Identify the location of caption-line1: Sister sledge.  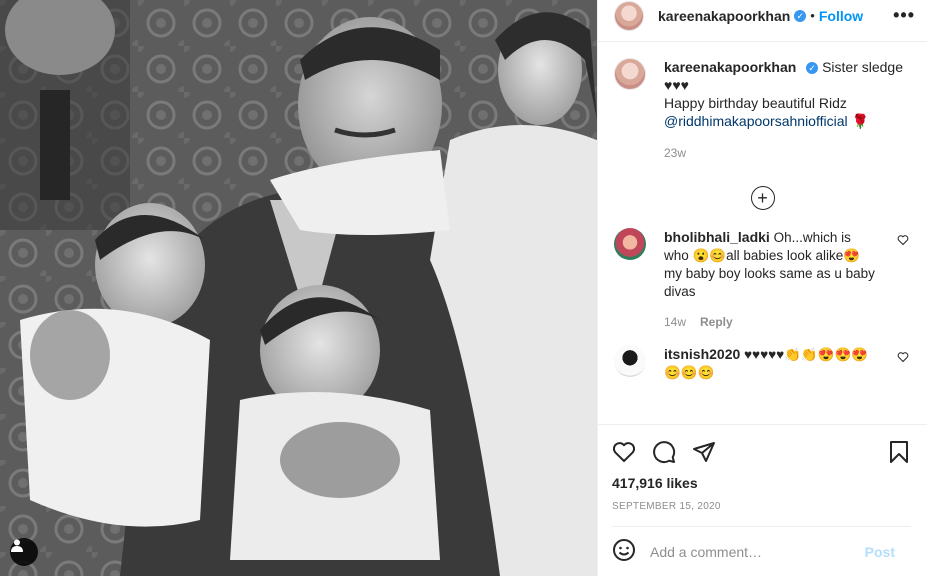
(863, 67).